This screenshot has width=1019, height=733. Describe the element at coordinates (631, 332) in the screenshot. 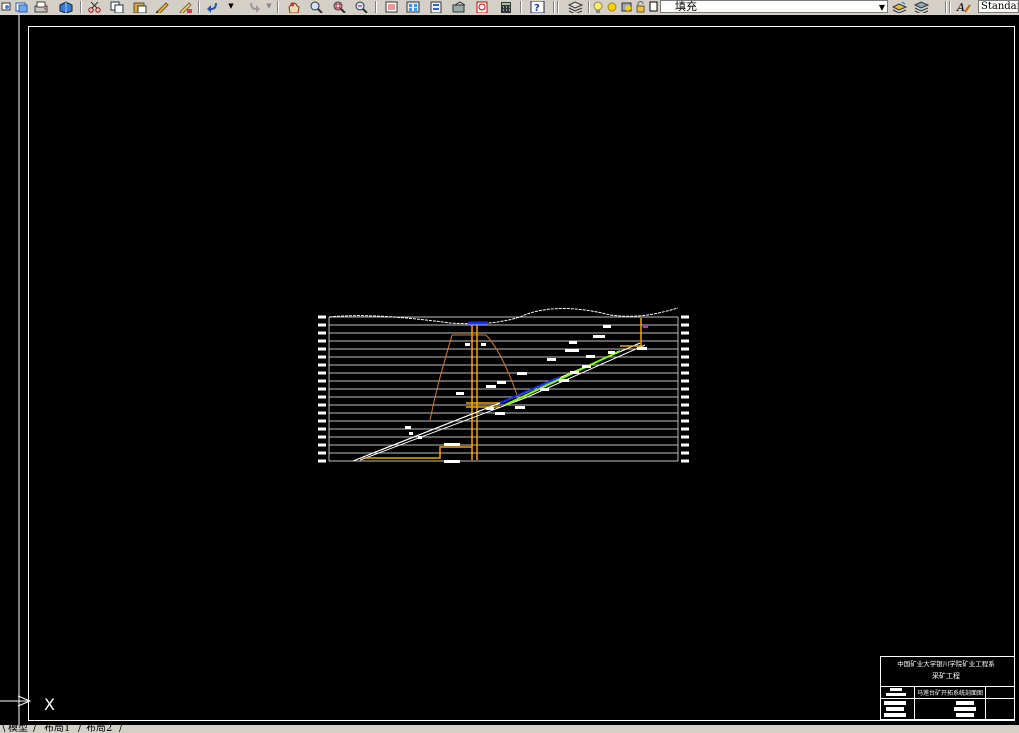

I see `air-shaft` at that location.